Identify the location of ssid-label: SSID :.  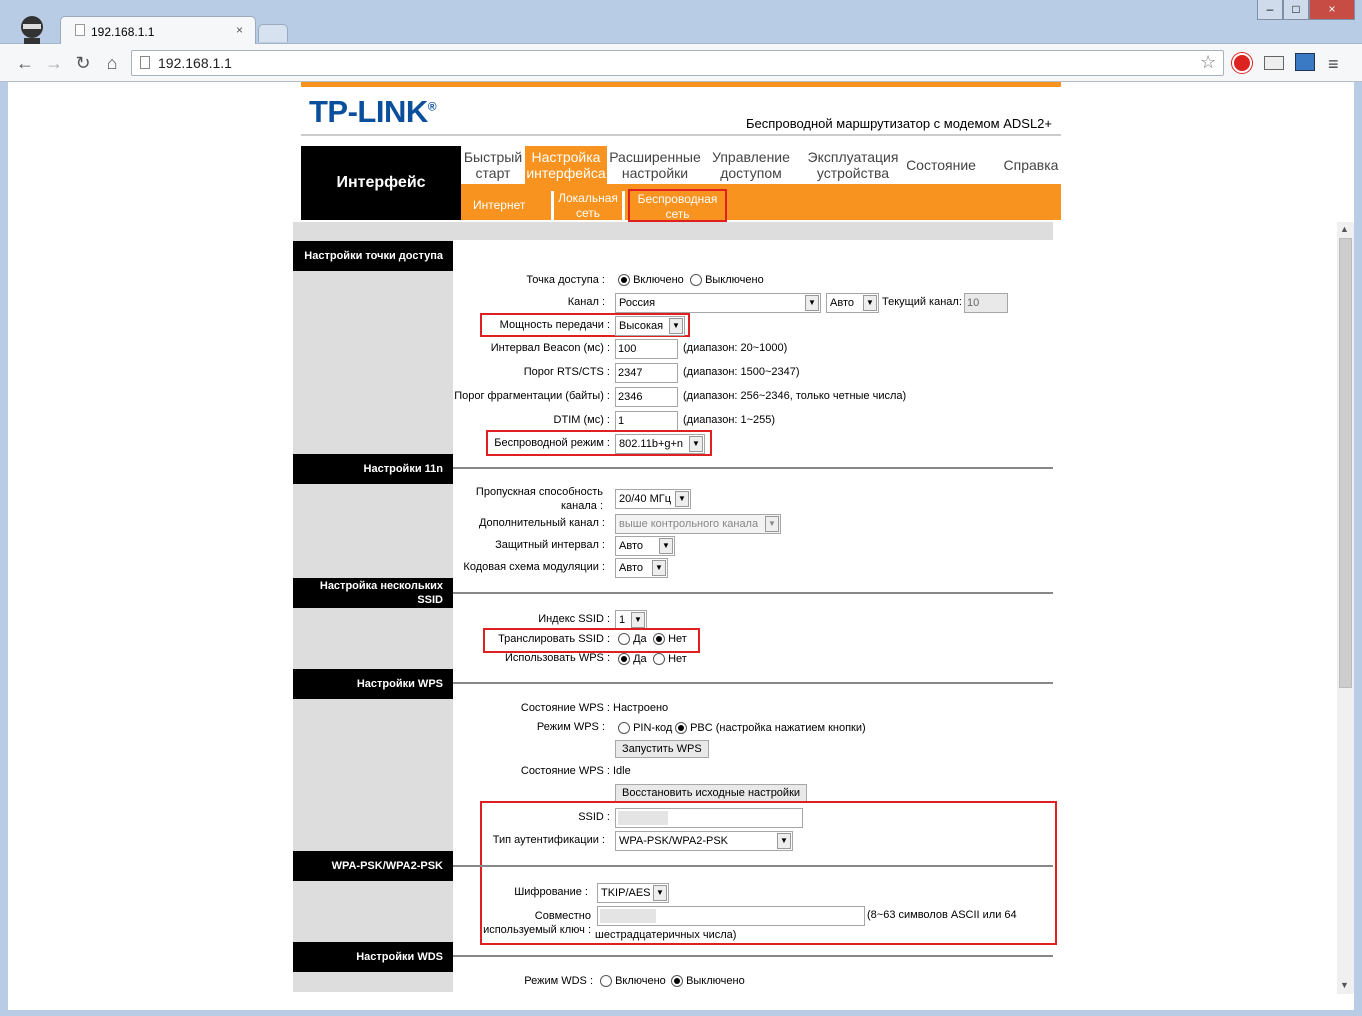
(594, 817).